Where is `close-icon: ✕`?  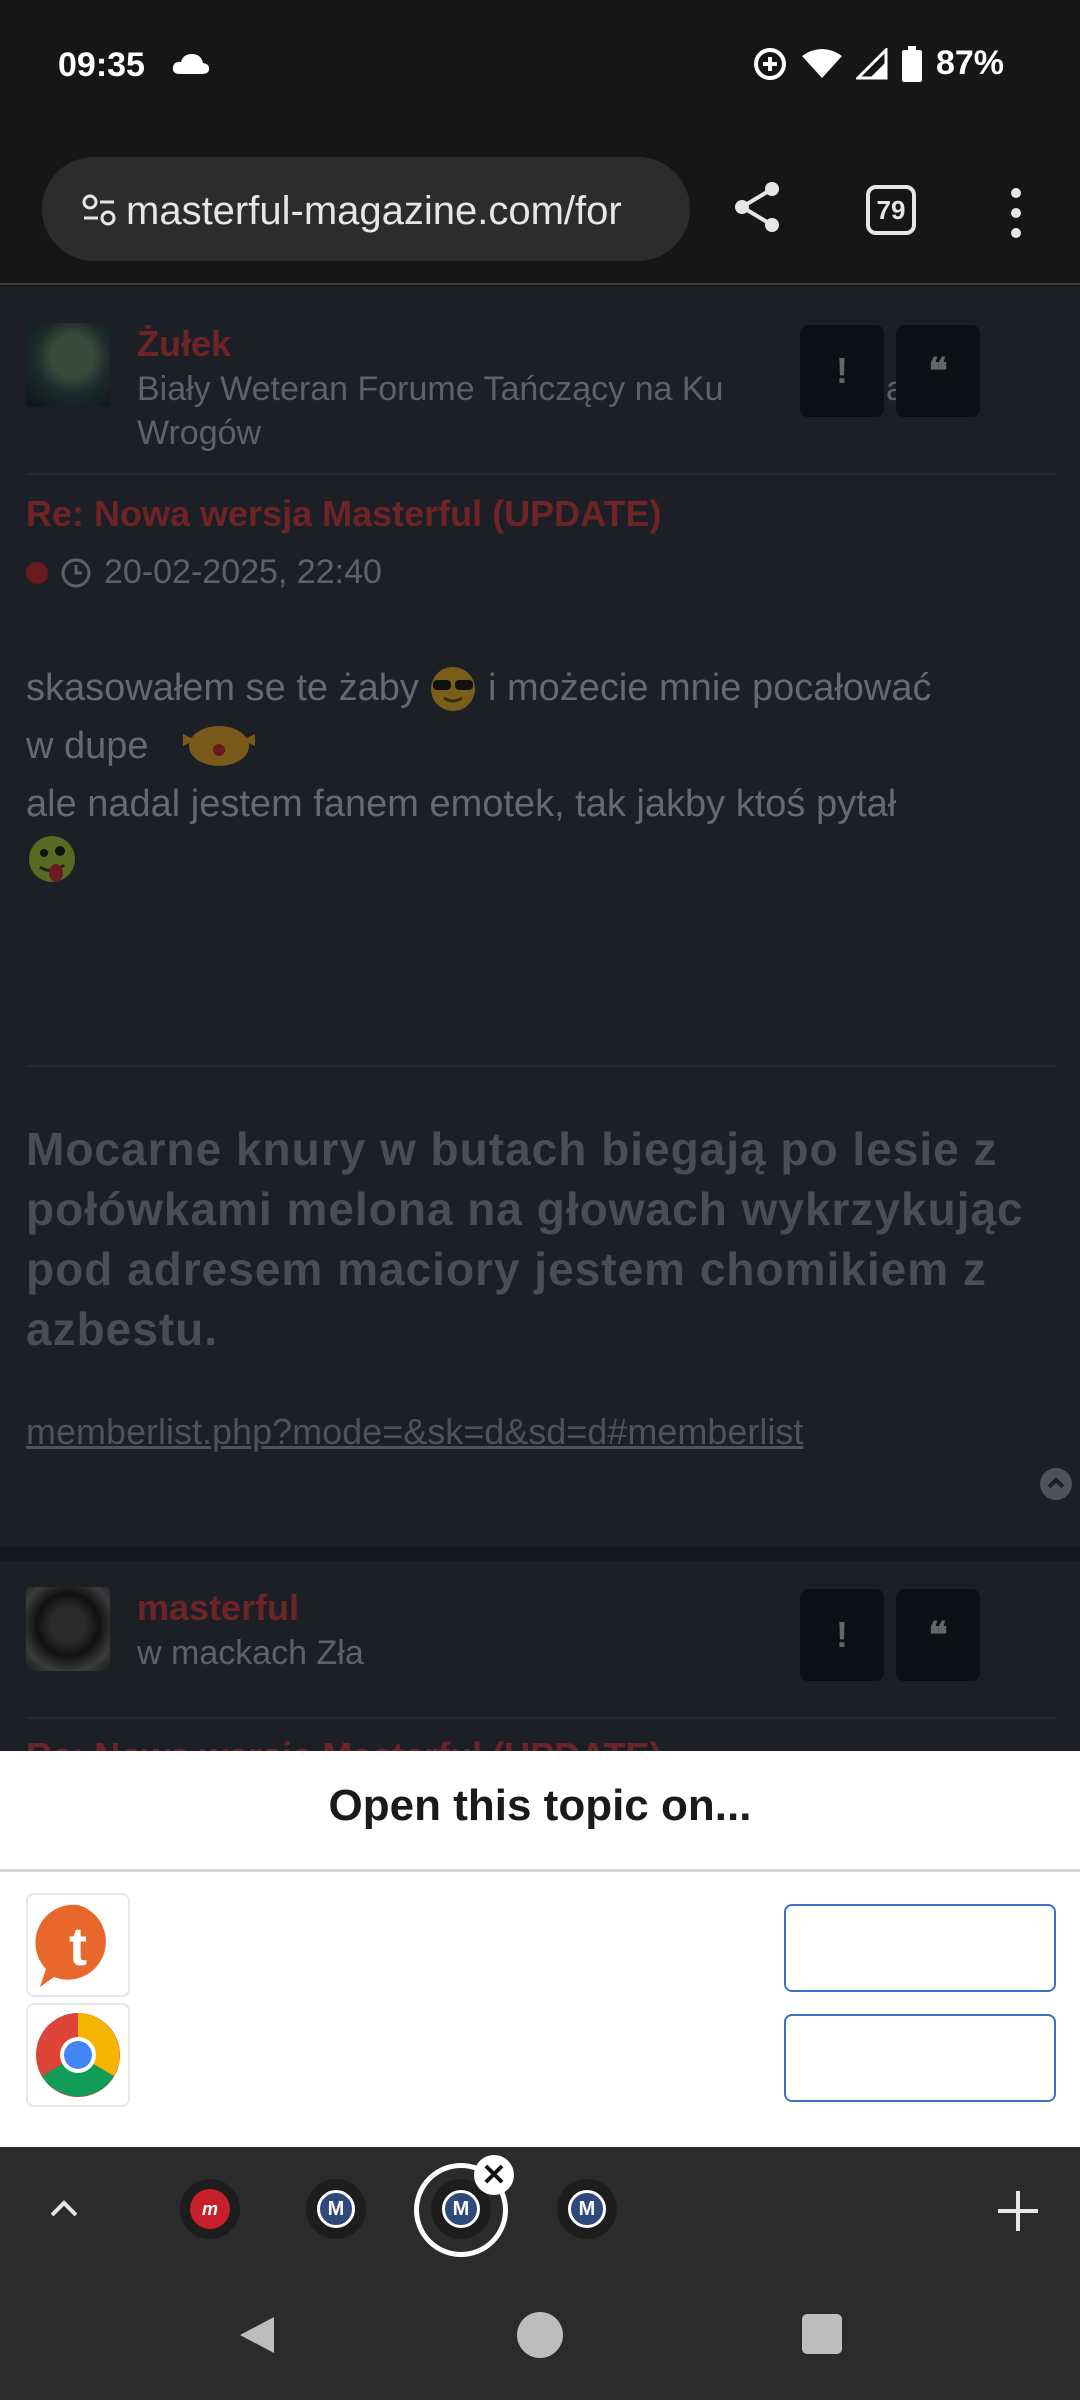 close-icon: ✕ is located at coordinates (494, 2175).